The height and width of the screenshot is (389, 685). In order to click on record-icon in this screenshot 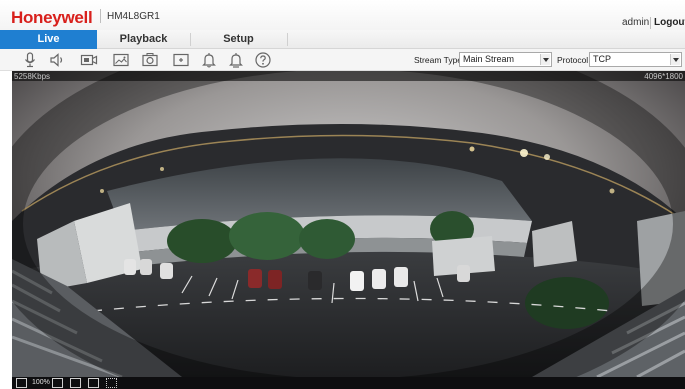, I will do `click(89, 60)`.